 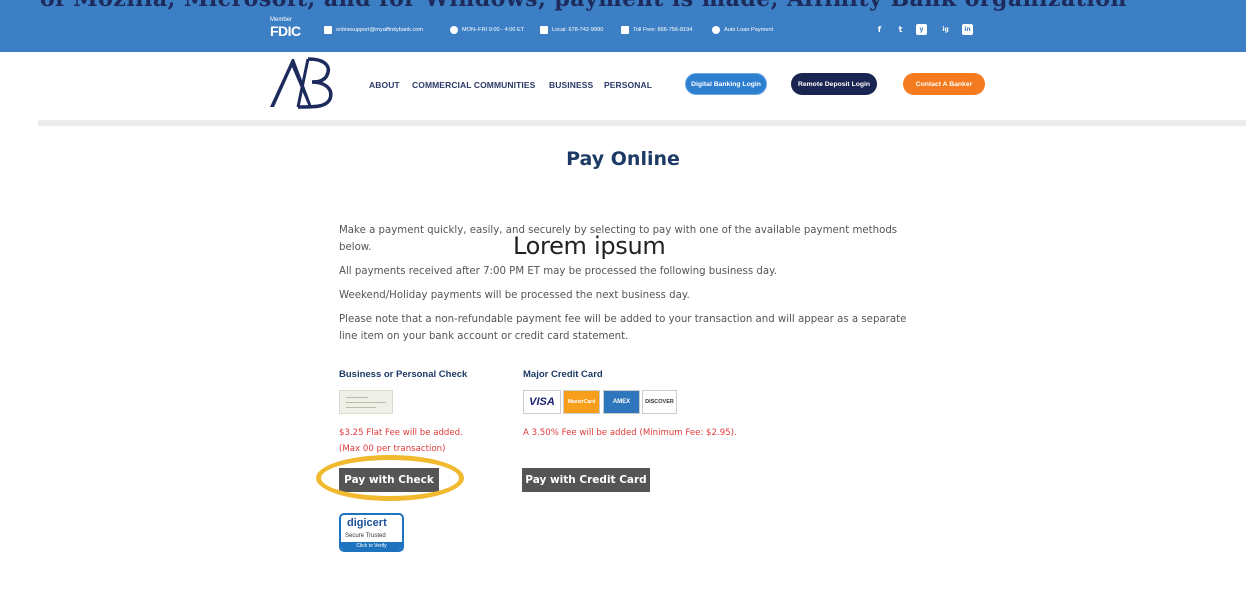 I want to click on auto-loan-info: Auto Loan Payment, so click(x=742, y=30).